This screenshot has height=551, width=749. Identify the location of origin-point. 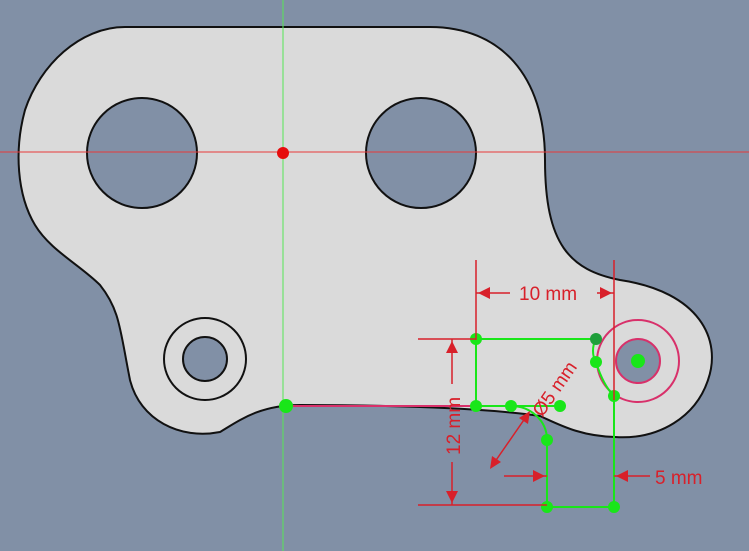
(283, 153).